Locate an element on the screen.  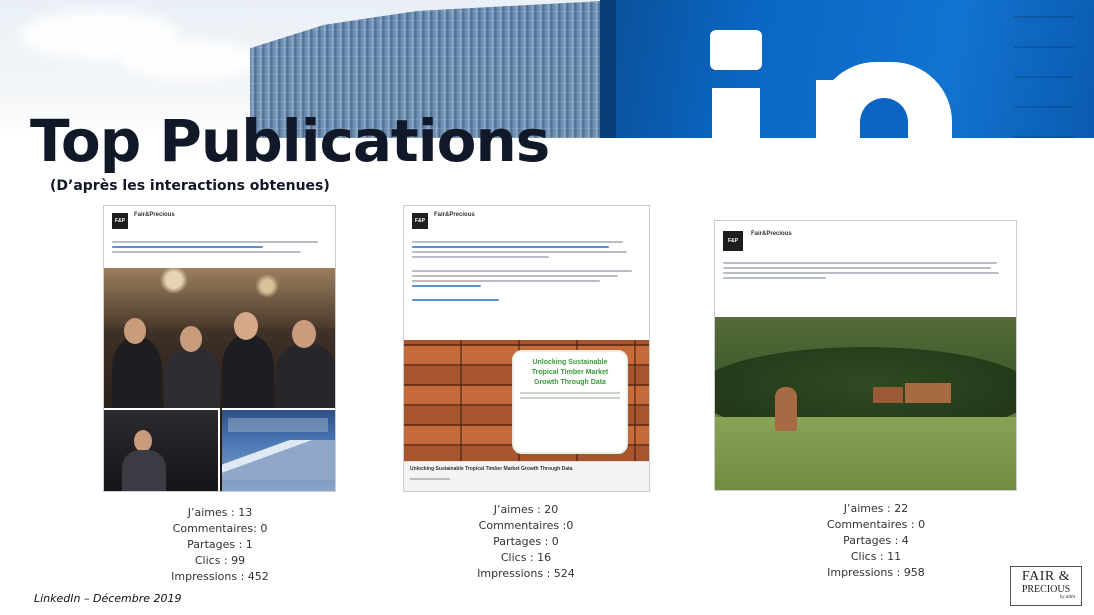
linkedin-logo-icon is located at coordinates (736, 50).